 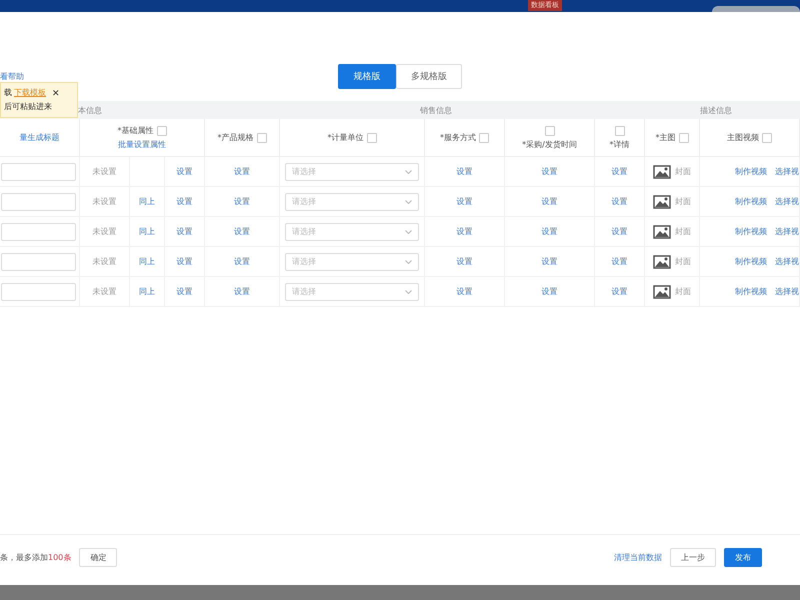 I want to click on column-header: *产品规格, so click(x=236, y=137).